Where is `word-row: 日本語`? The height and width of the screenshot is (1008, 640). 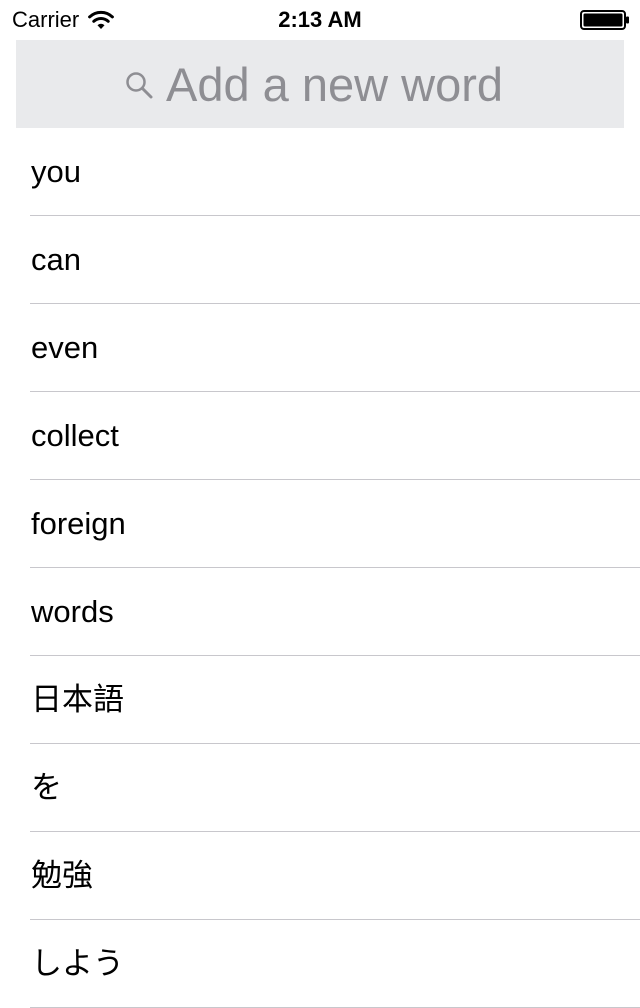
word-row: 日本語 is located at coordinates (320, 700).